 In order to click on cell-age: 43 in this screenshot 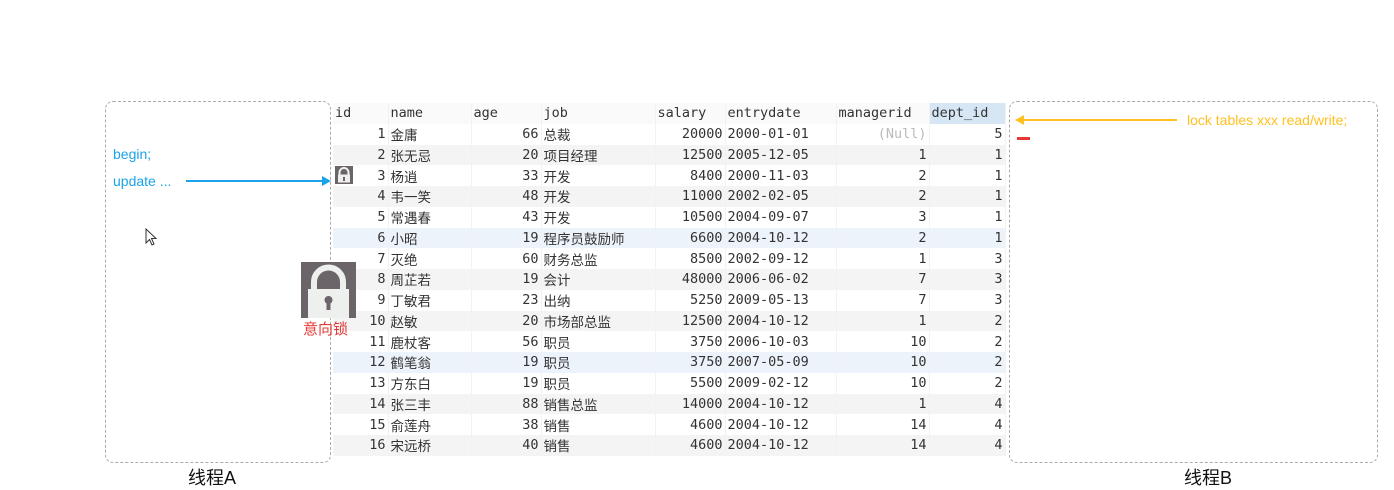, I will do `click(506, 217)`.